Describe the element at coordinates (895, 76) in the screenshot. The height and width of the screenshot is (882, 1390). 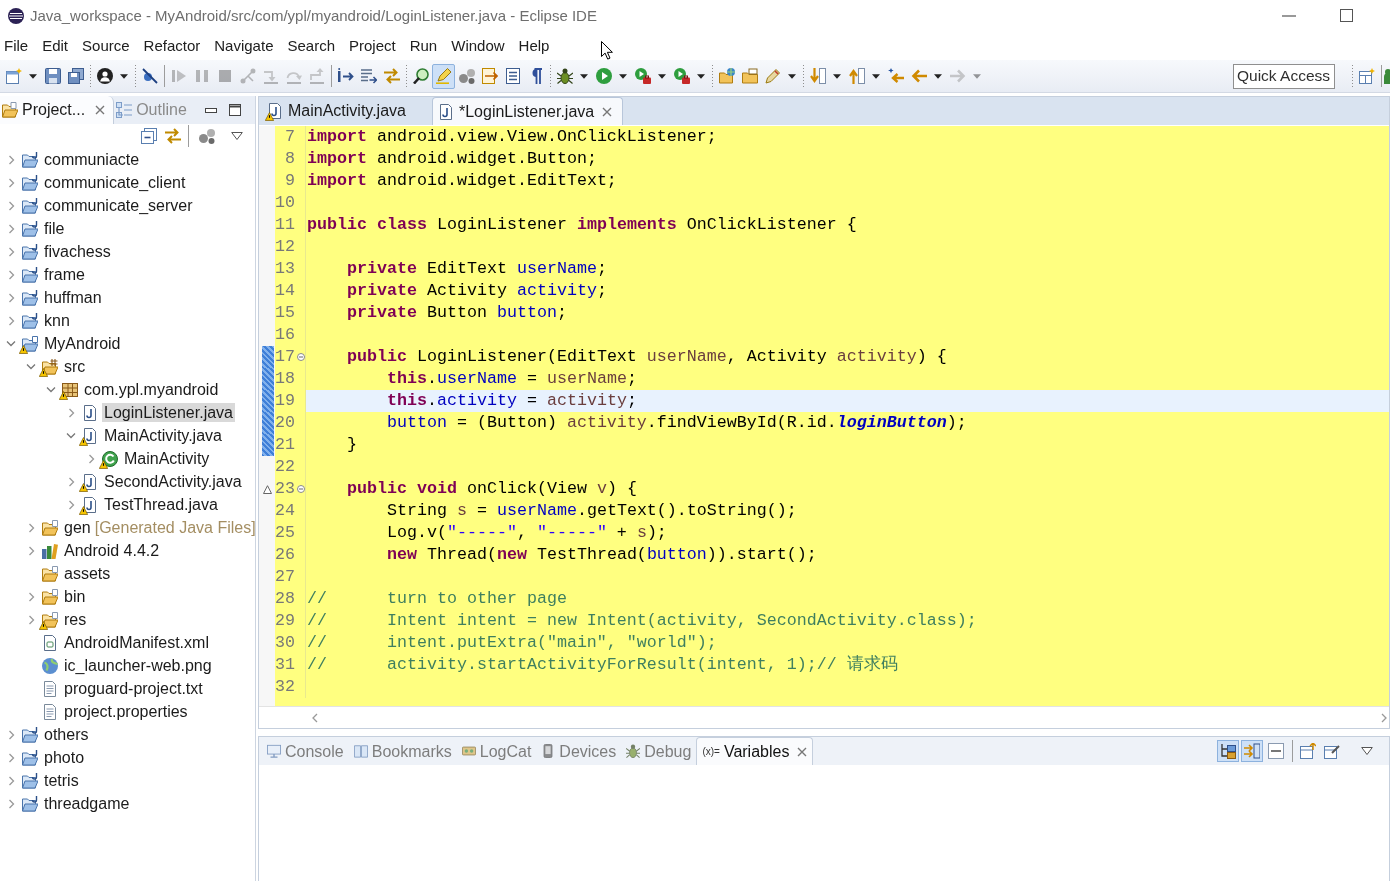
I see `arrow-left-star-icon` at that location.